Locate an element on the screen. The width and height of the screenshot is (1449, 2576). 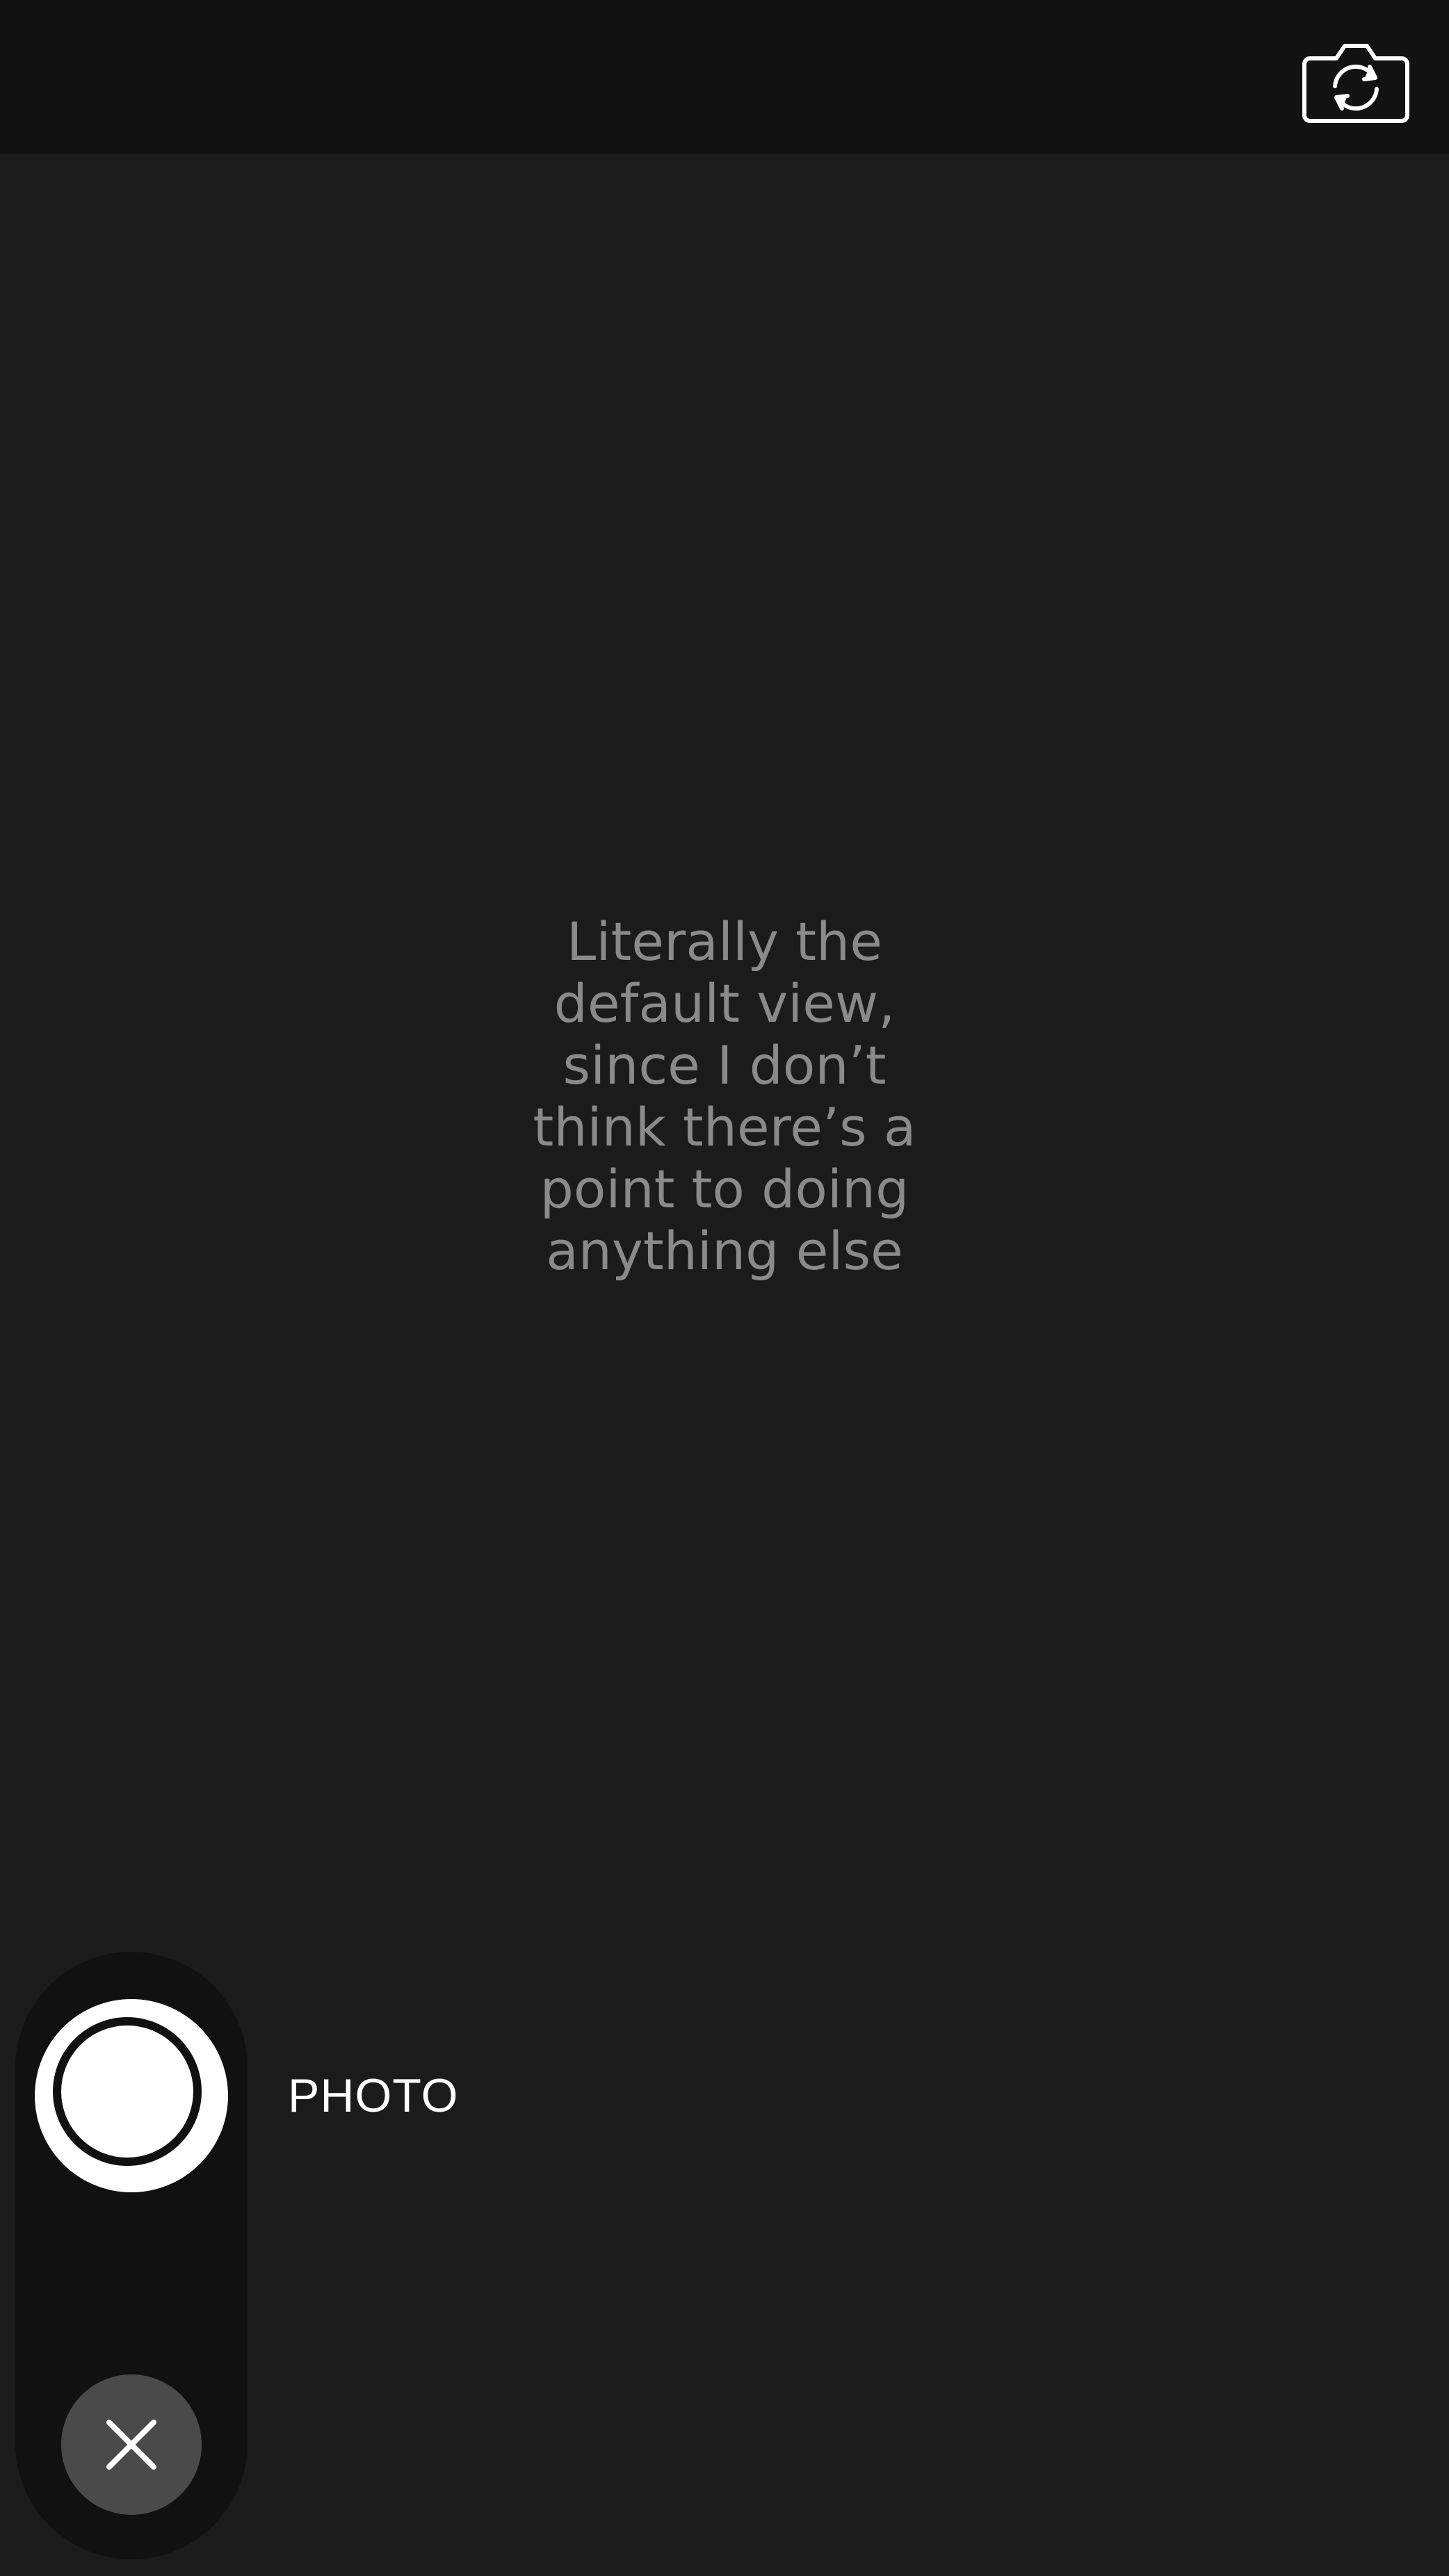
flip-camera-button is located at coordinates (1355, 82).